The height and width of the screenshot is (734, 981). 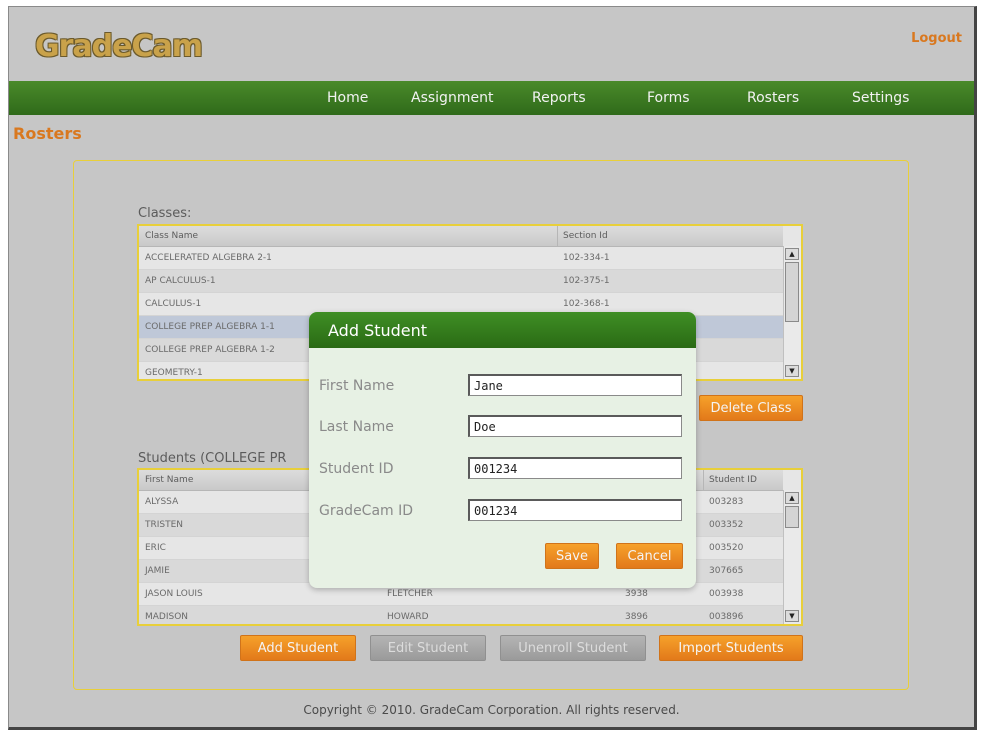 I want to click on student-row: MADISON HOWARD 3896 003896, so click(x=461, y=615).